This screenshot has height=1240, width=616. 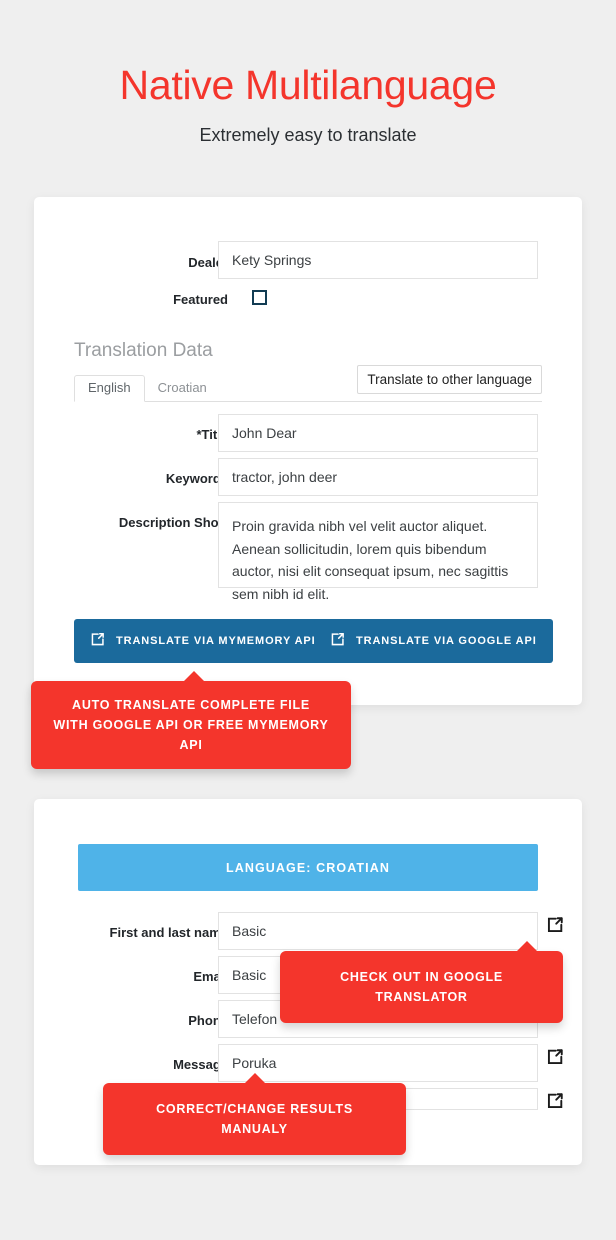 I want to click on dealer-input: Kety Springs, so click(x=378, y=260).